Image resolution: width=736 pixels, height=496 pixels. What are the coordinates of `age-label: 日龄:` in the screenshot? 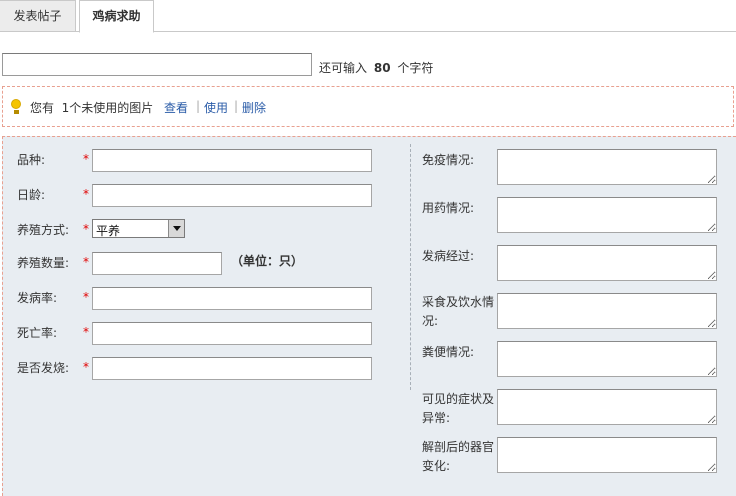 It's located at (31, 195).